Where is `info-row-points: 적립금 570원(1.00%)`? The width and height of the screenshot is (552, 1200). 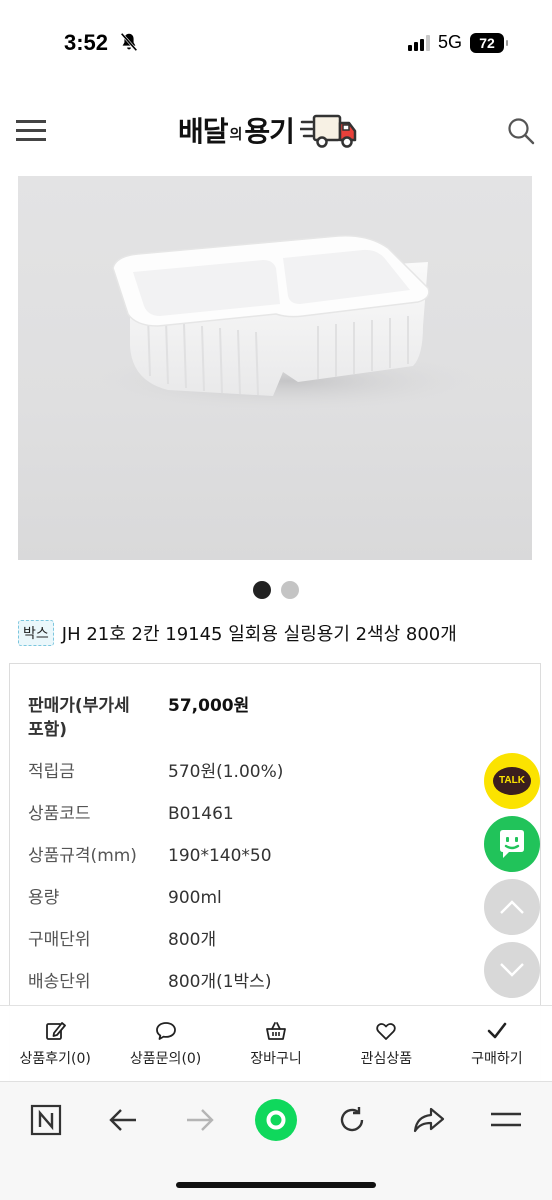 info-row-points: 적립금 570원(1.00%) is located at coordinates (275, 772).